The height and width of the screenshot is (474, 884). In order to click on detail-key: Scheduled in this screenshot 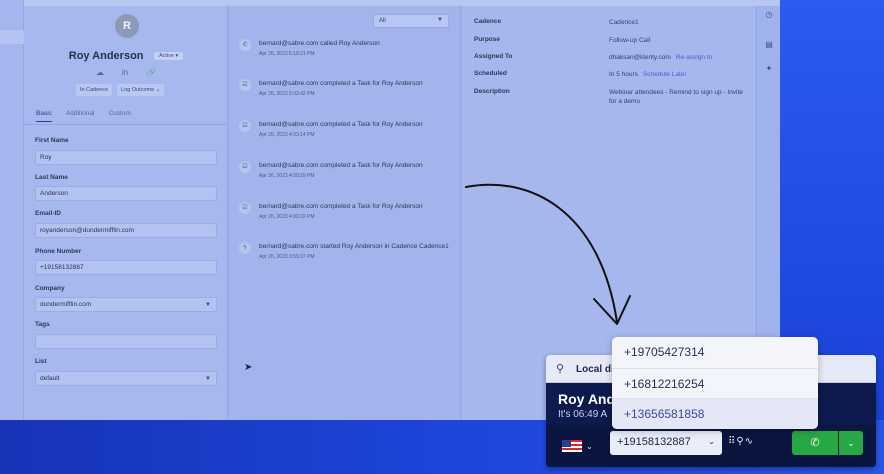, I will do `click(490, 73)`.